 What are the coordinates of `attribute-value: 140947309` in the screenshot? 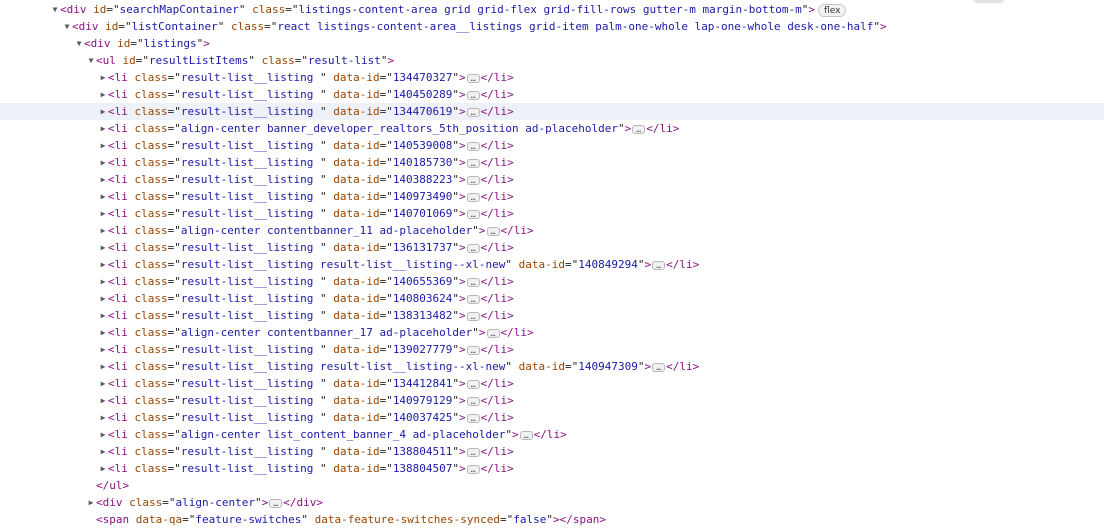 It's located at (608, 366).